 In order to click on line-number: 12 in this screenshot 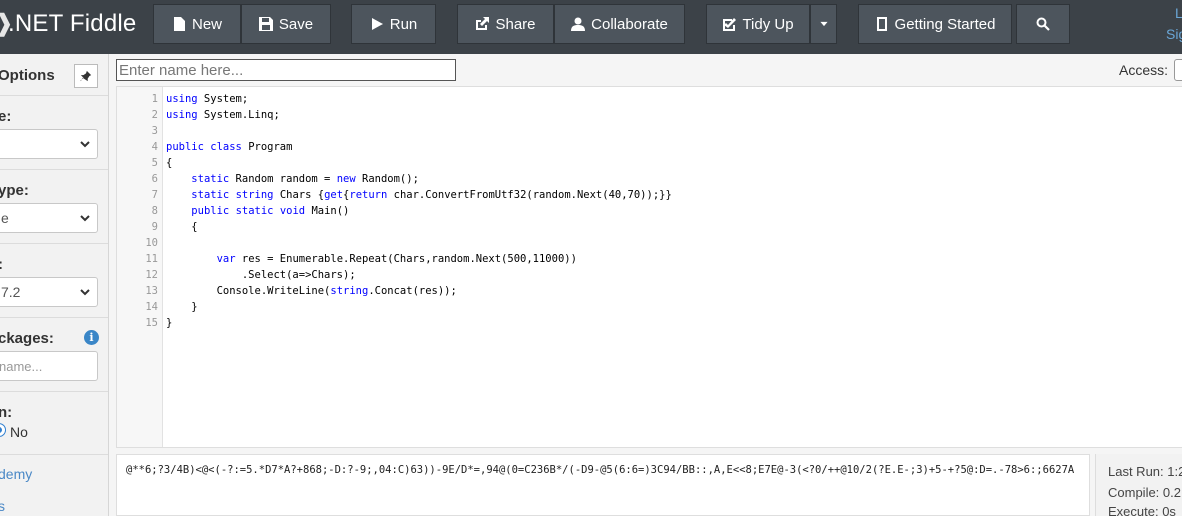, I will do `click(151, 275)`.